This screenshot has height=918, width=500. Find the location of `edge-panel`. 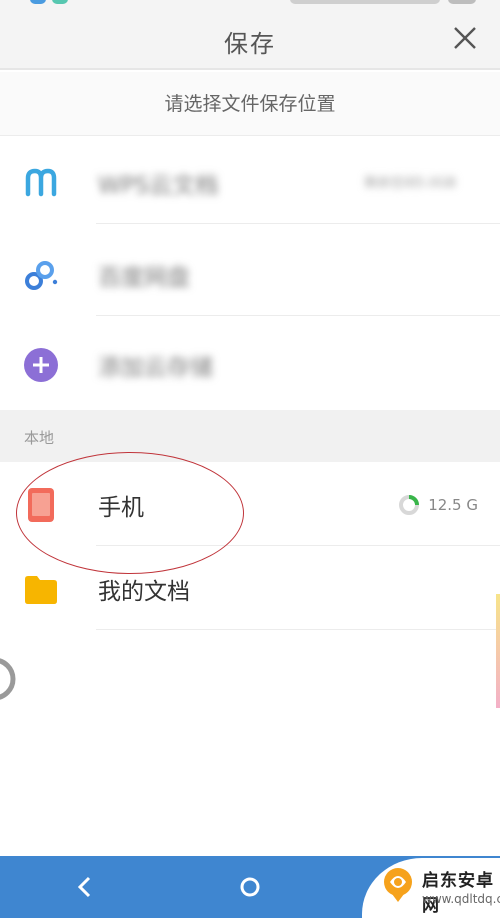

edge-panel is located at coordinates (498, 651).